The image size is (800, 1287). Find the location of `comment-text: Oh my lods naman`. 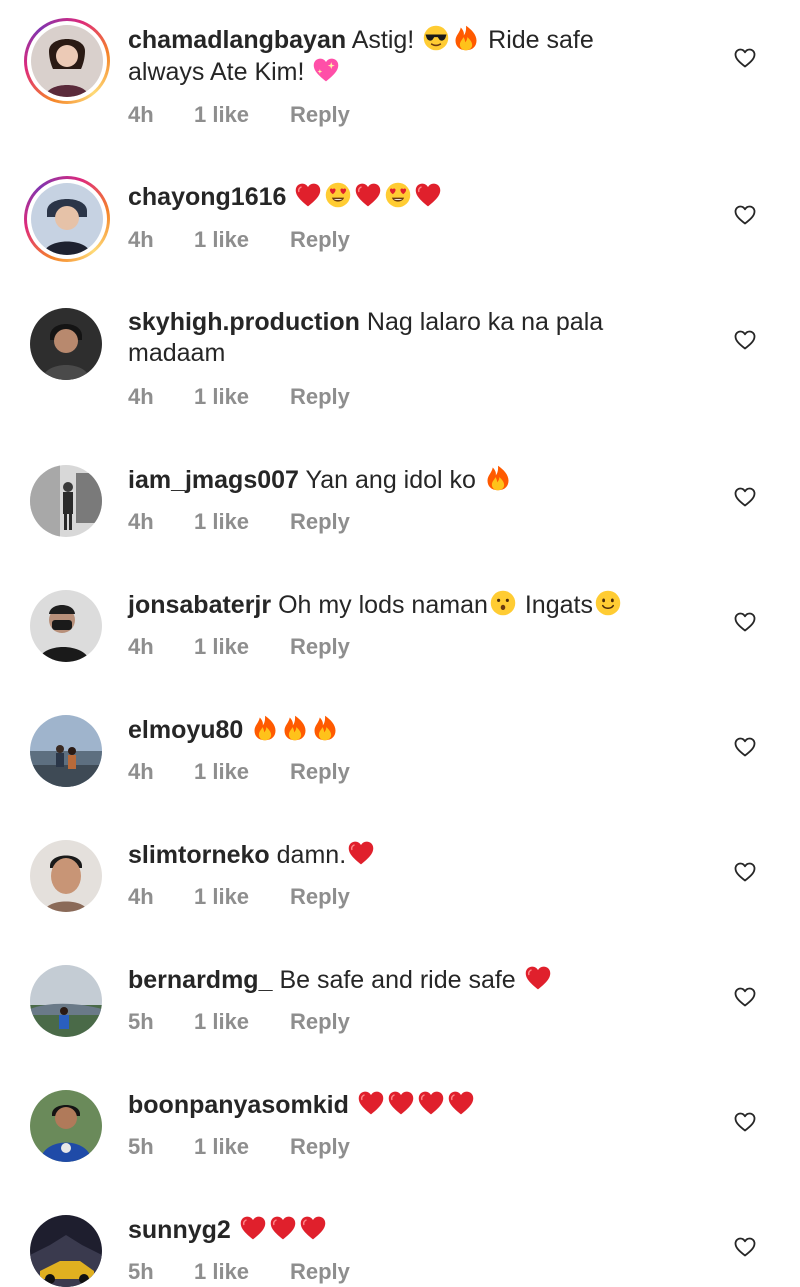

comment-text: Oh my lods naman is located at coordinates (383, 605).